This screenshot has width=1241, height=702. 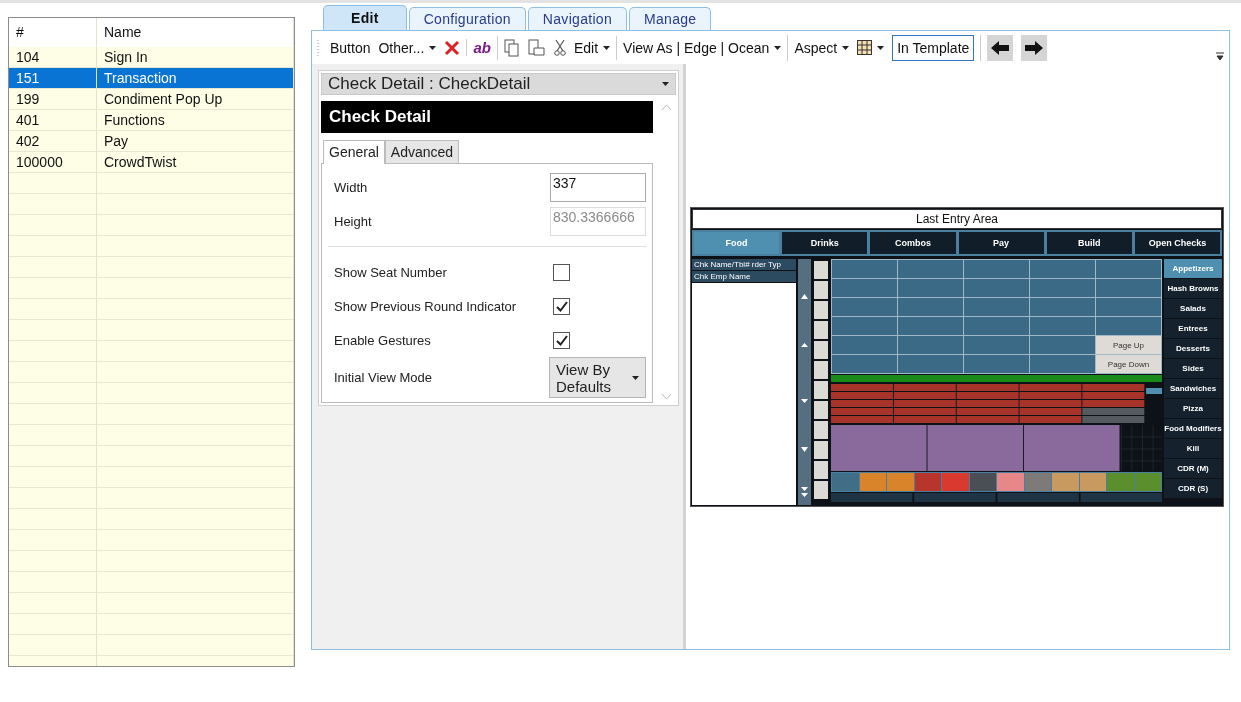 What do you see at coordinates (1193, 408) in the screenshot?
I see `category-button: Pizza` at bounding box center [1193, 408].